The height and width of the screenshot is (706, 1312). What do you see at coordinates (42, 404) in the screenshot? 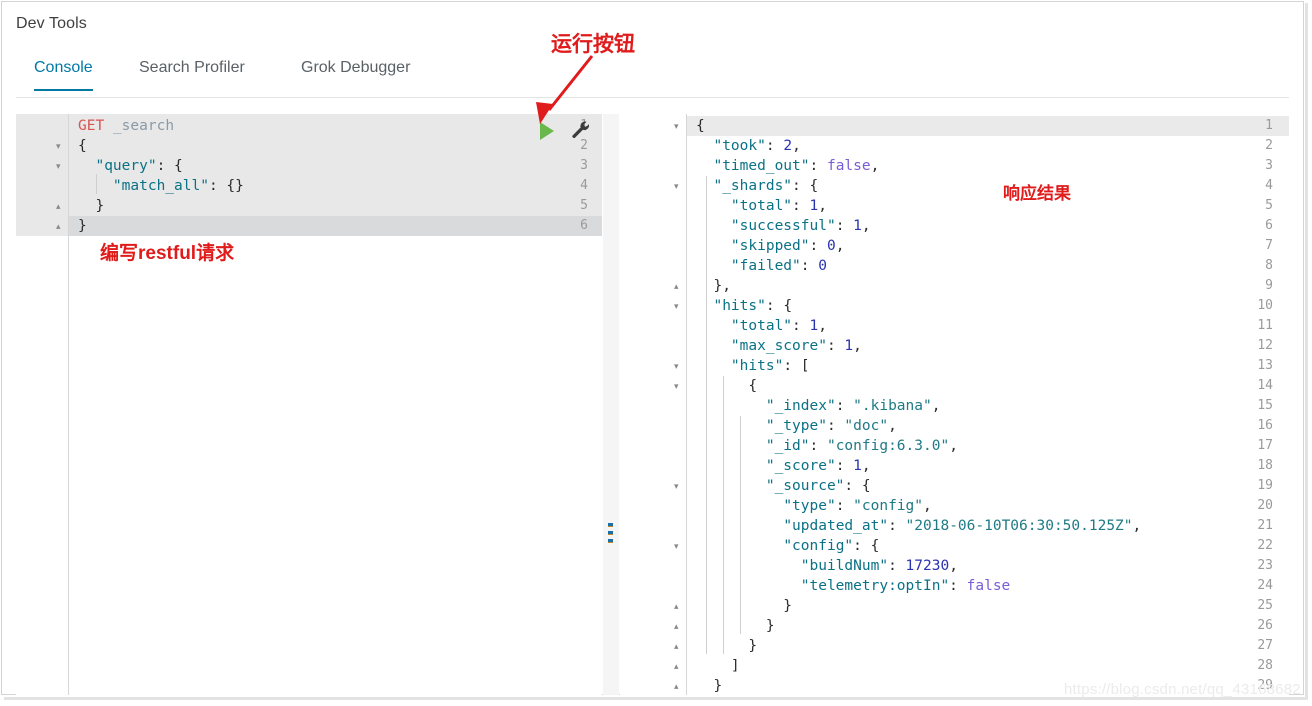
I see `editor-gutter` at bounding box center [42, 404].